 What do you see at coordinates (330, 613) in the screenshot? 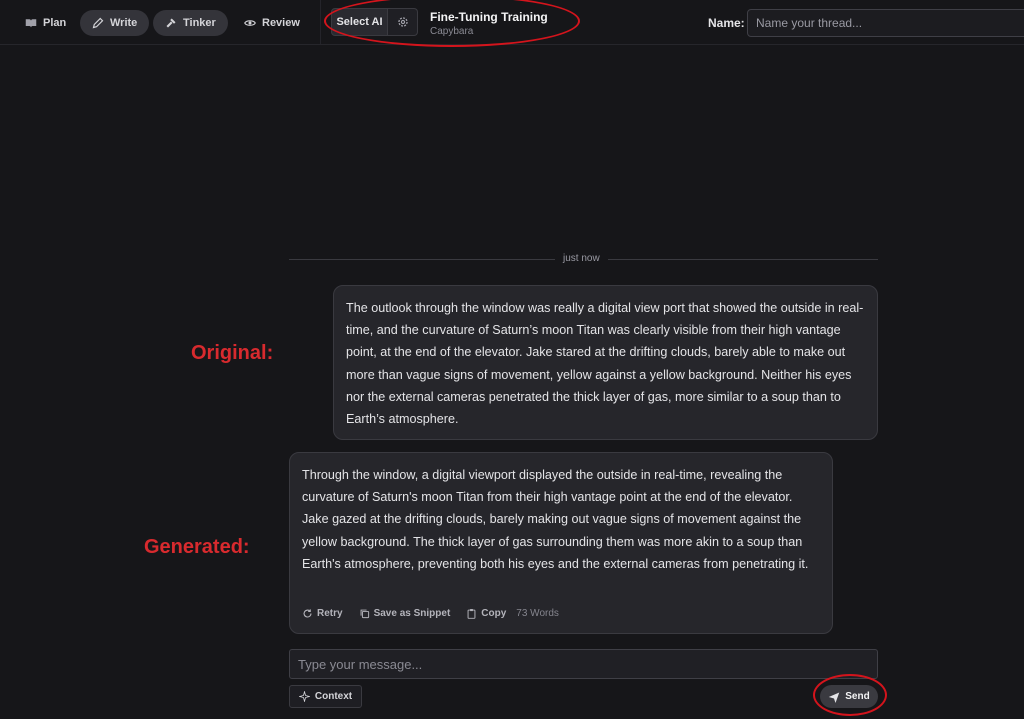
I see `retry-label: Retry` at bounding box center [330, 613].